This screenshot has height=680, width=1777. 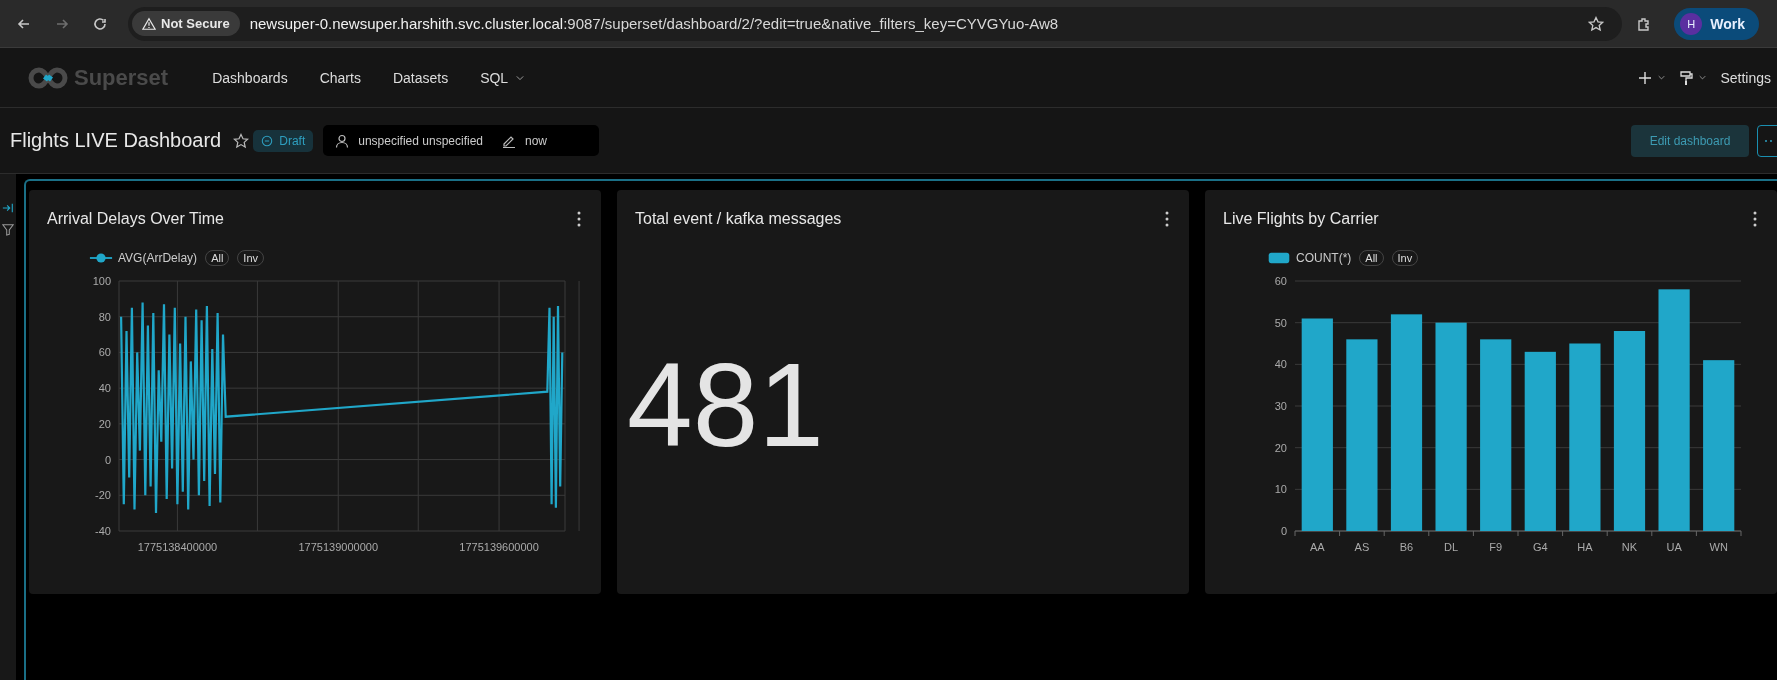 I want to click on chart-title: Total event / kafka messages, so click(x=738, y=219).